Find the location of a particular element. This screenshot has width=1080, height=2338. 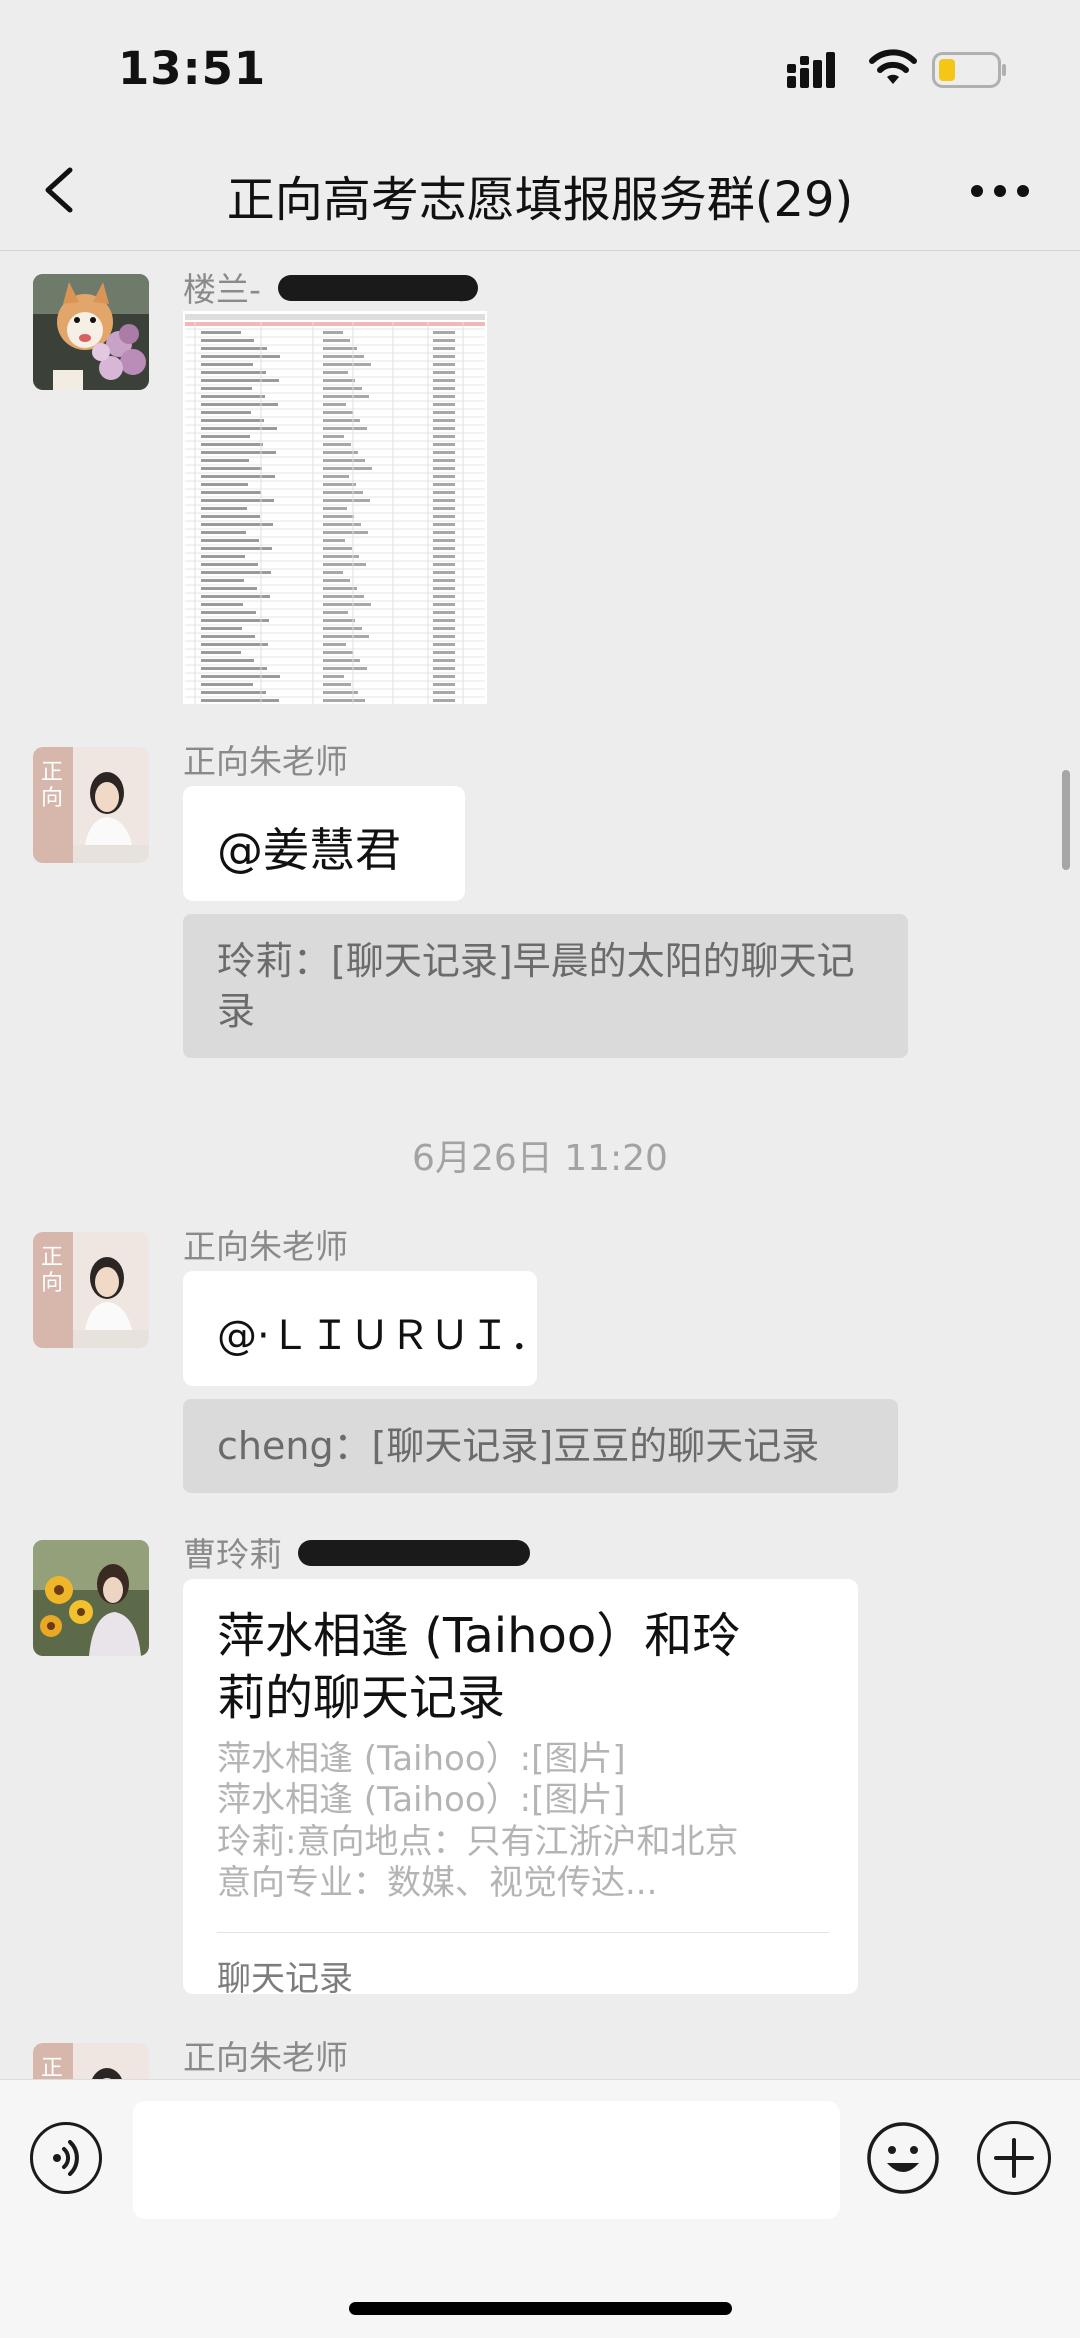

sunflower-avatar-image is located at coordinates (91, 1598).